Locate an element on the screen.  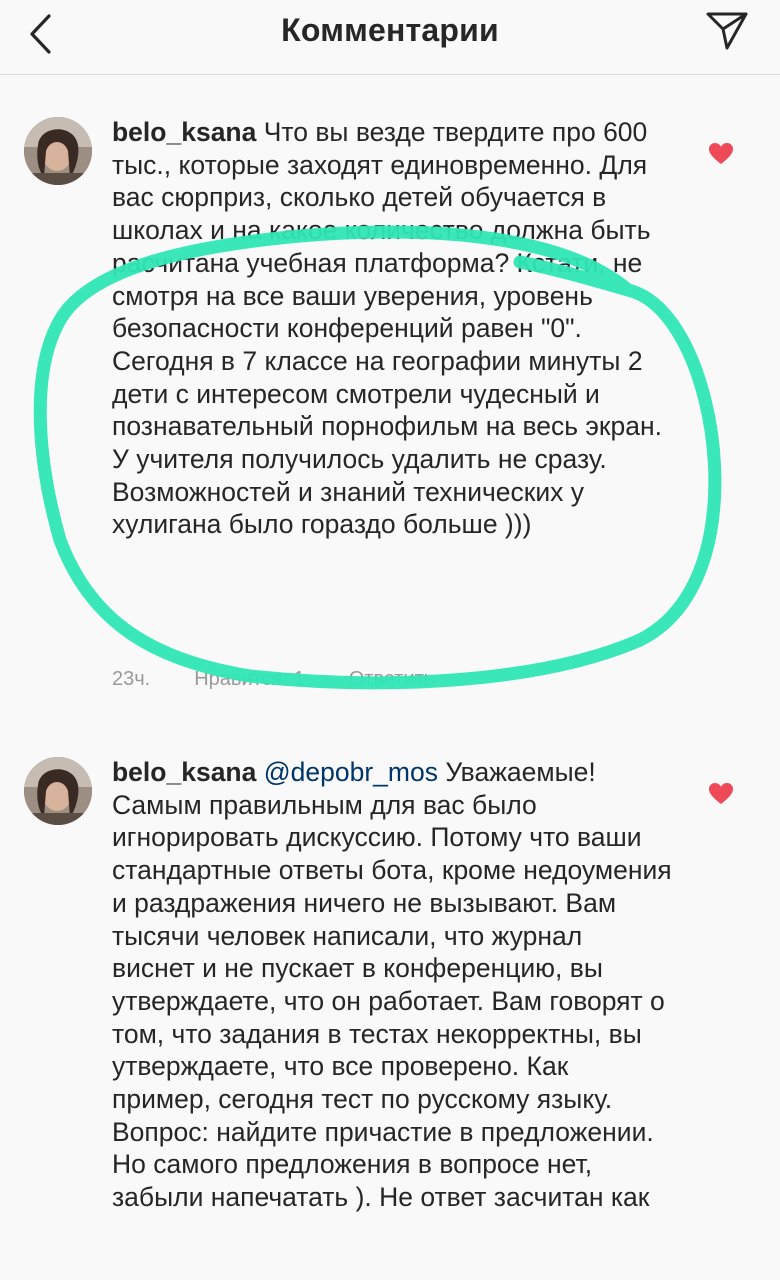
reply-button: Ответить is located at coordinates (392, 679).